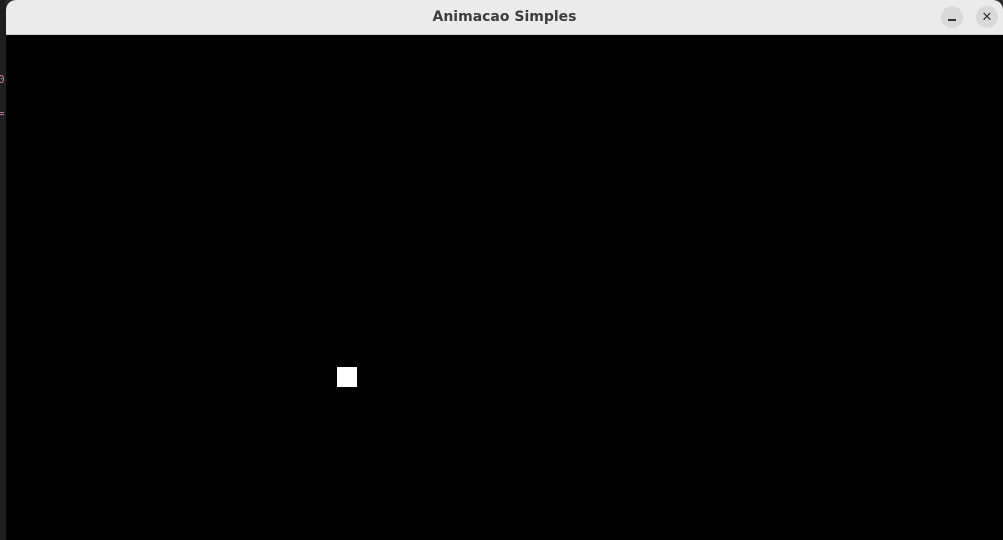 The width and height of the screenshot is (1003, 540). What do you see at coordinates (952, 20) in the screenshot?
I see `minimize-icon` at bounding box center [952, 20].